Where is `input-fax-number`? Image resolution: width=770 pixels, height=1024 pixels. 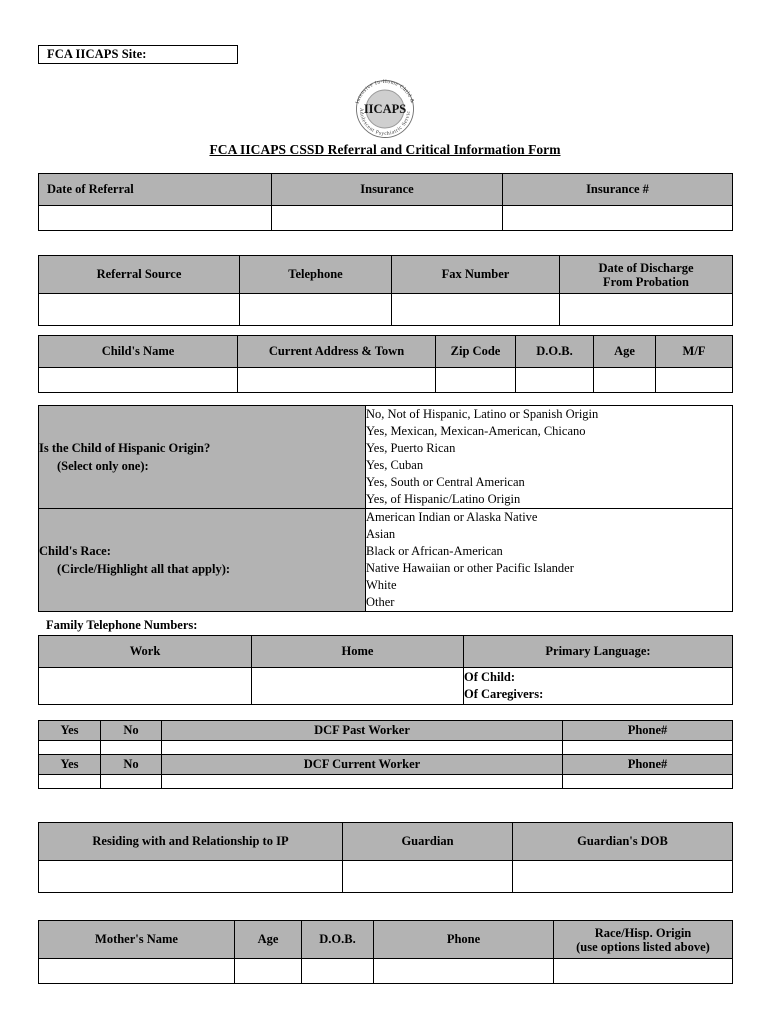
input-fax-number is located at coordinates (475, 309).